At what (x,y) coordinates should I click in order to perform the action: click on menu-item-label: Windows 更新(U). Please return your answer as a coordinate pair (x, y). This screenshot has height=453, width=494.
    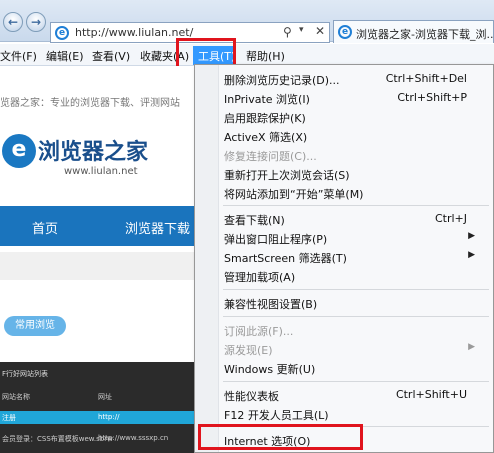
    Looking at the image, I should click on (270, 369).